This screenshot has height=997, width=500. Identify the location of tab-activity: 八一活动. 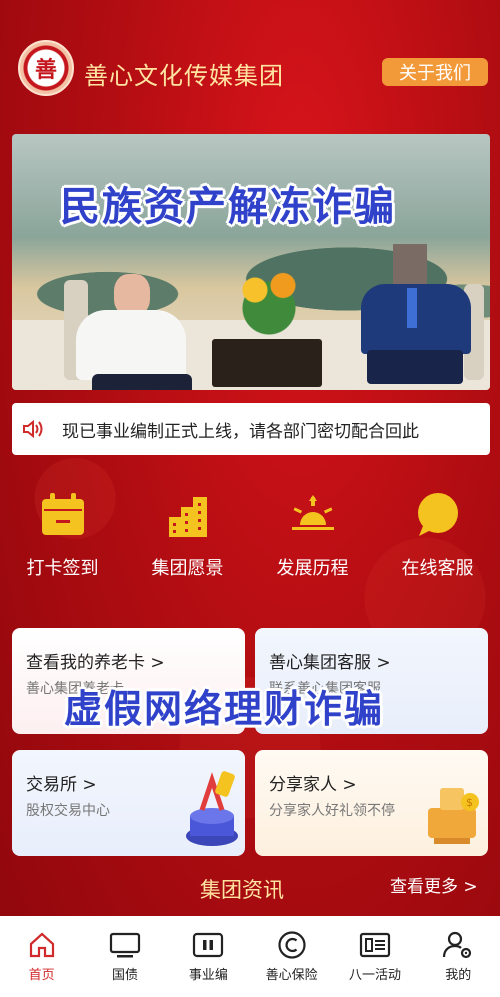
(374, 956).